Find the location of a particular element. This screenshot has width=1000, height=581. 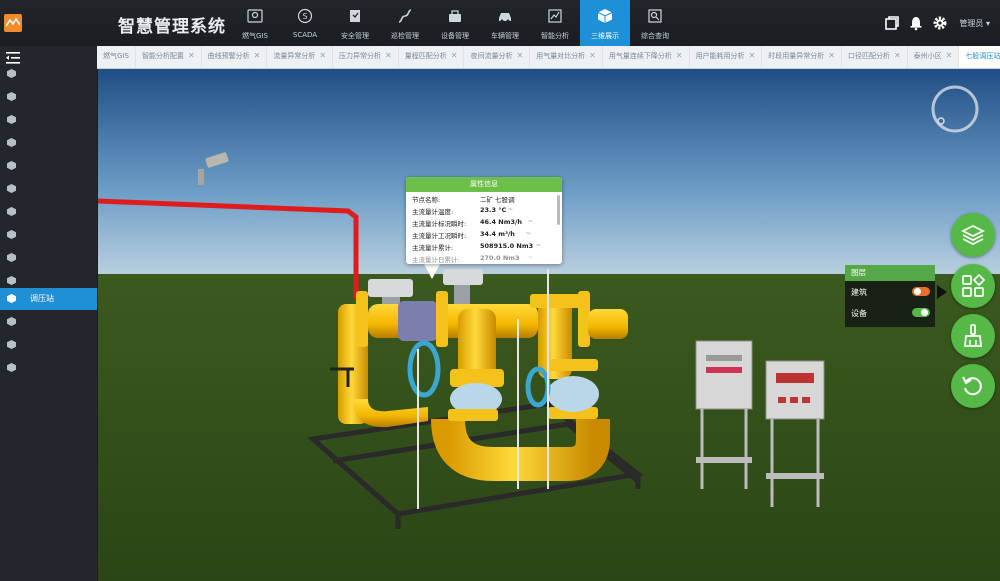

tab: 曲线预警分析 ✕ is located at coordinates (235, 57).